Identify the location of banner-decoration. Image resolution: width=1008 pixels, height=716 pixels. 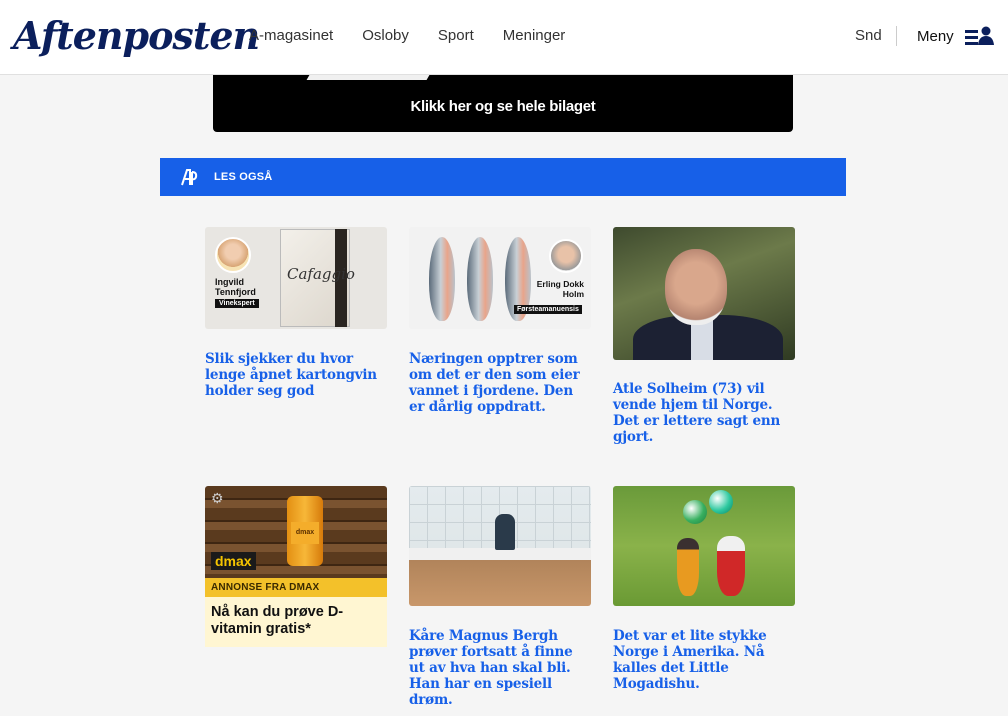
(368, 77).